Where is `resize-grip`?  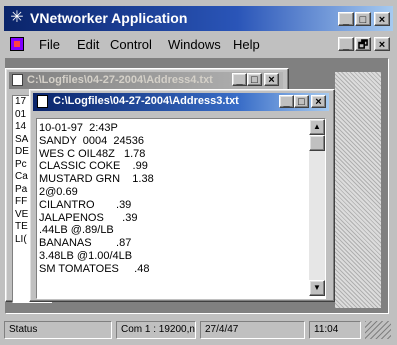
resize-grip is located at coordinates (378, 330).